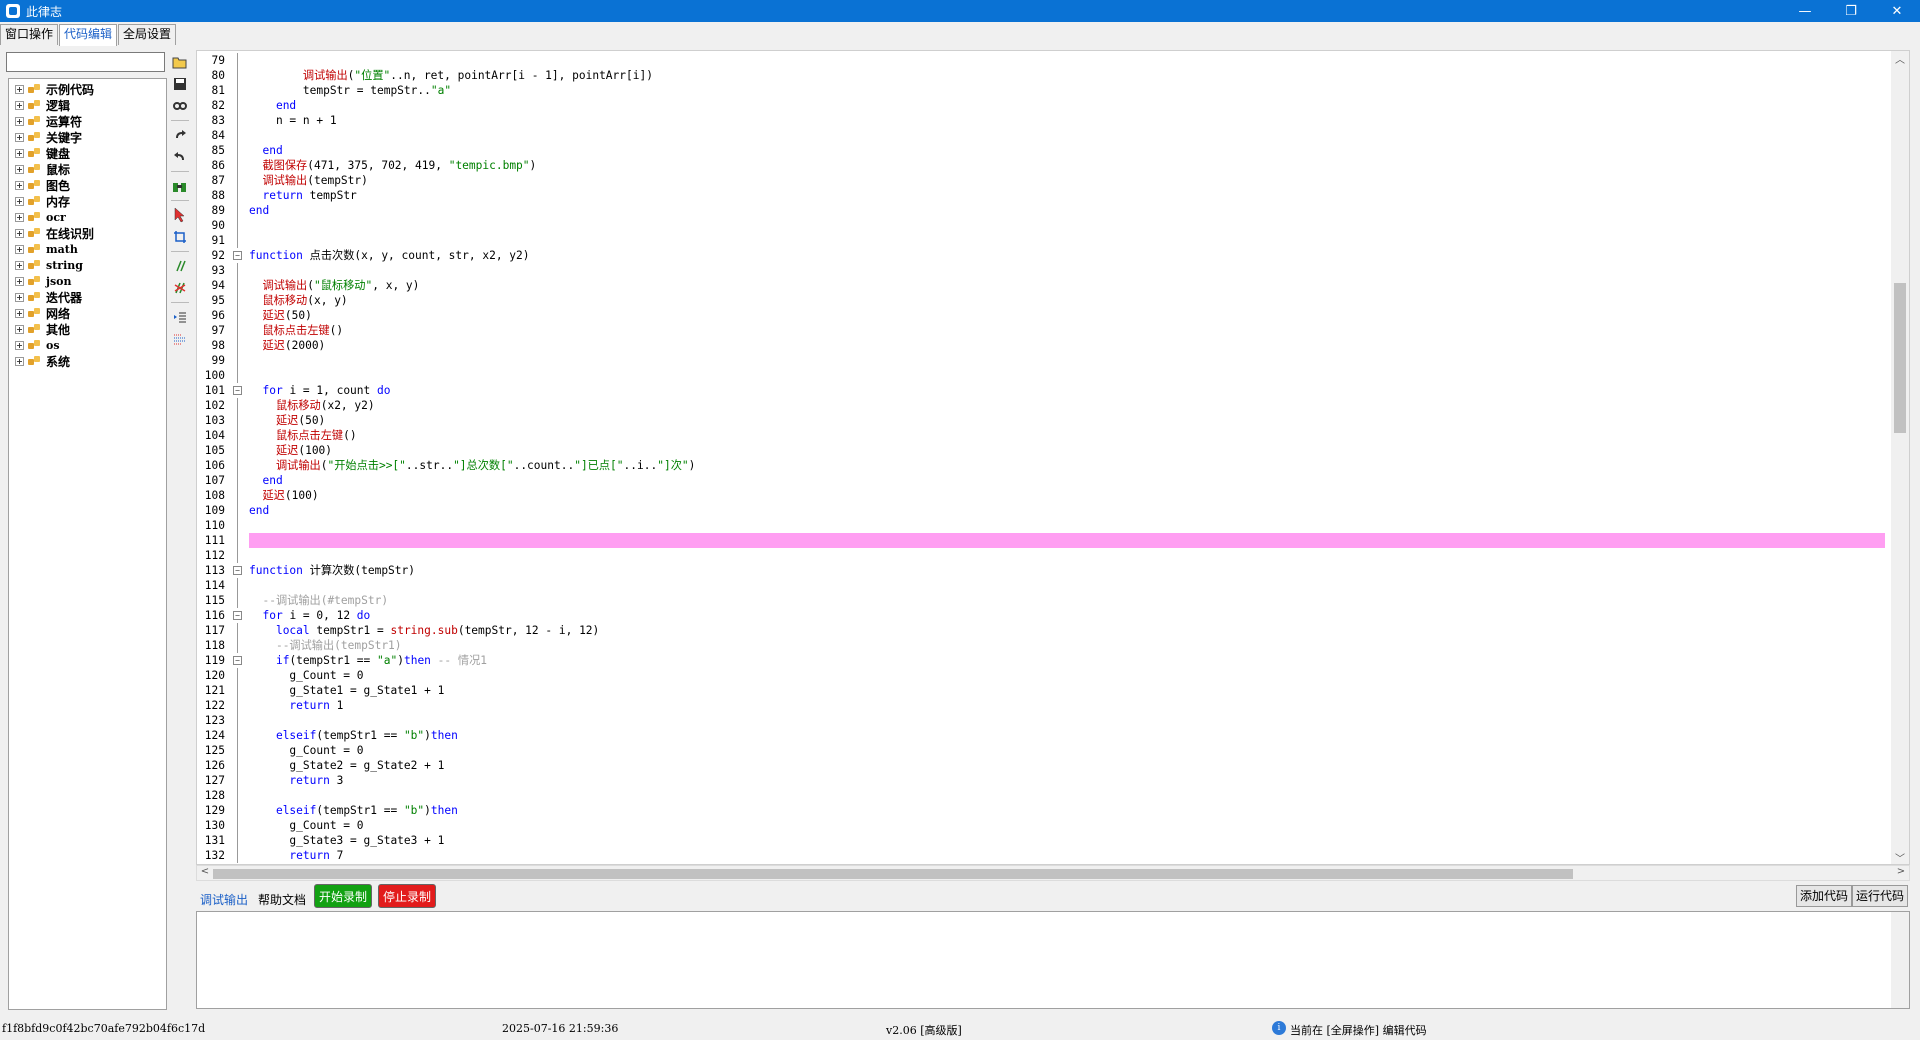  Describe the element at coordinates (87, 345) in the screenshot. I see `tree-item: + os` at that location.